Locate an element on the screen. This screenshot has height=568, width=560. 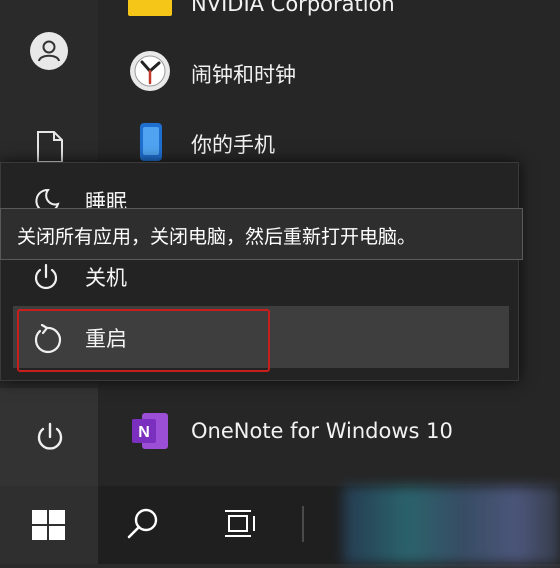
shutdown-label: 关机 is located at coordinates (106, 278).